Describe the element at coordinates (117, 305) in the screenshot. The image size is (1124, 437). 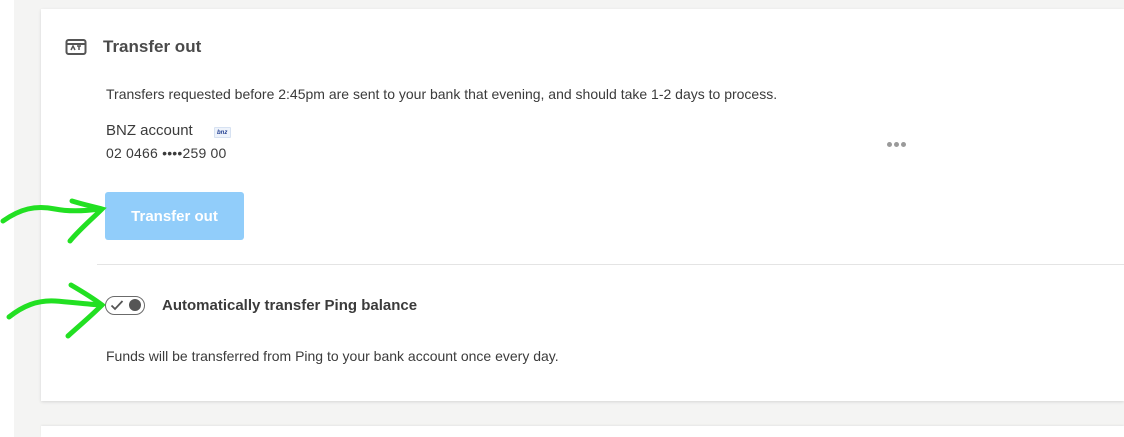
I see `checkmark-icon` at that location.